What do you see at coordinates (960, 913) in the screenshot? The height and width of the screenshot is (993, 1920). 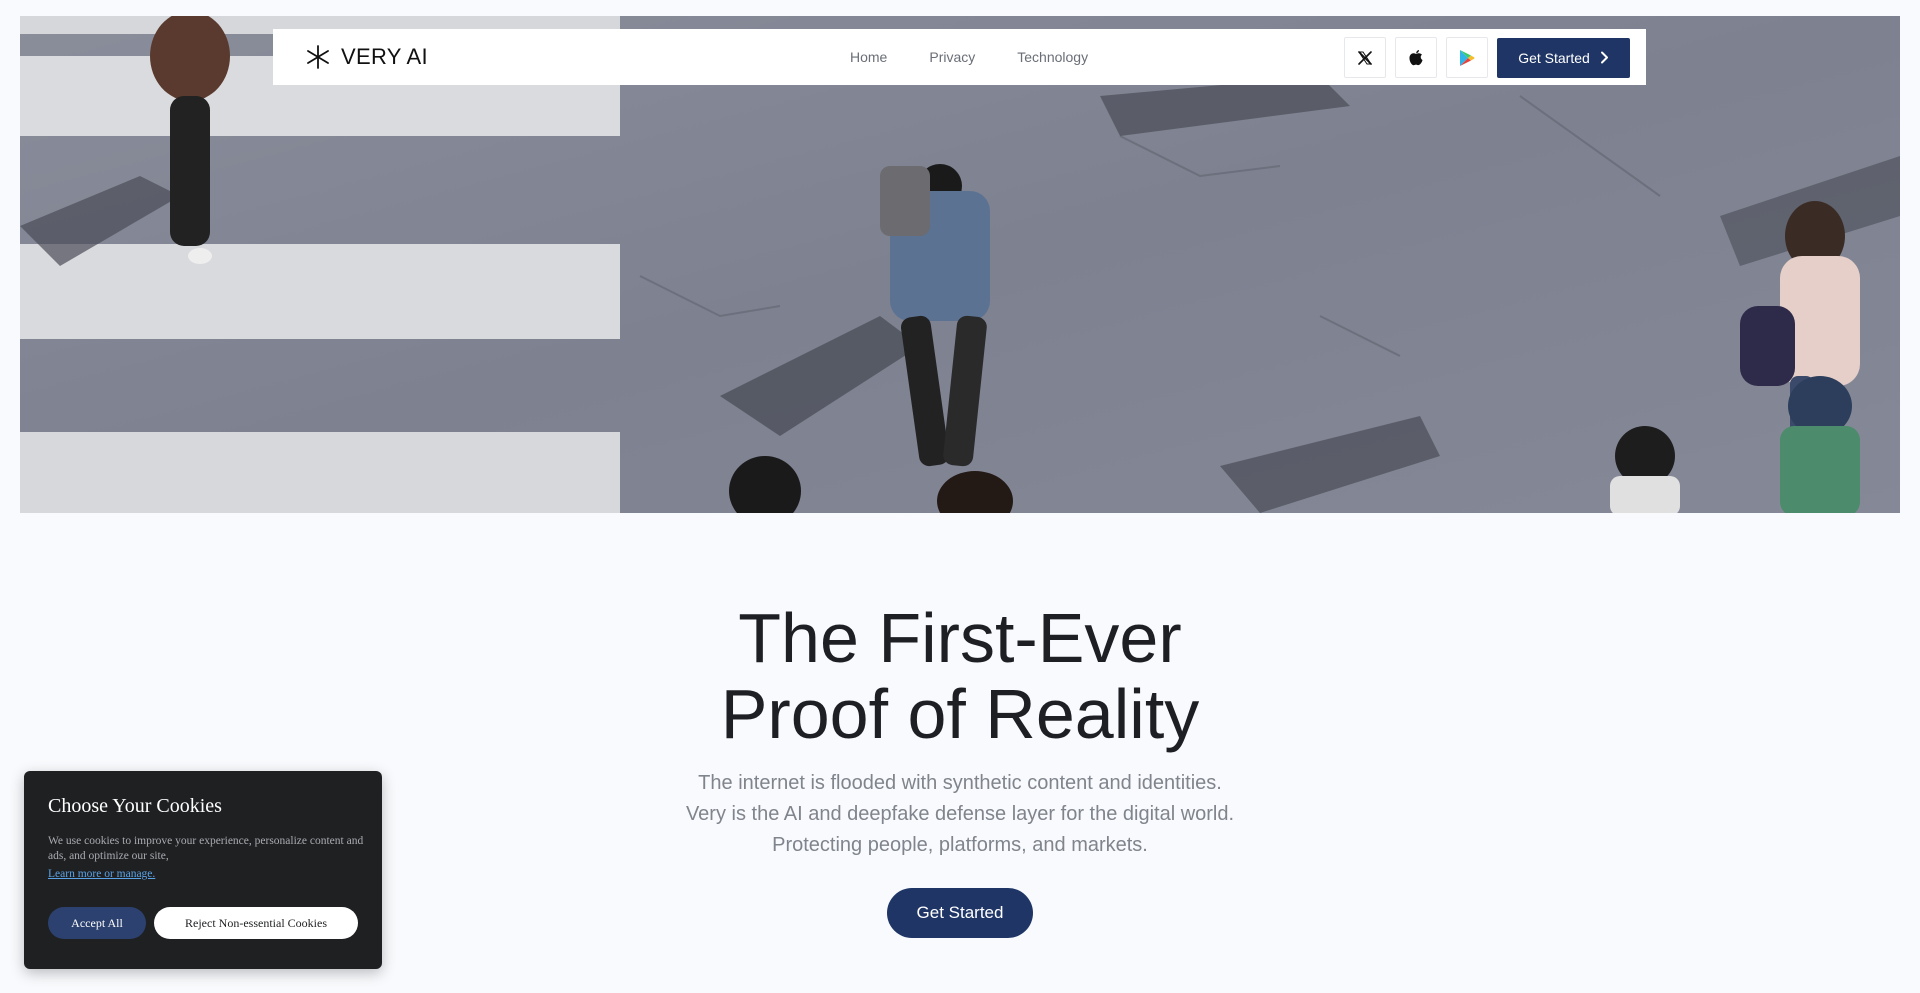 I see `hero-get-started-button: Get Started` at bounding box center [960, 913].